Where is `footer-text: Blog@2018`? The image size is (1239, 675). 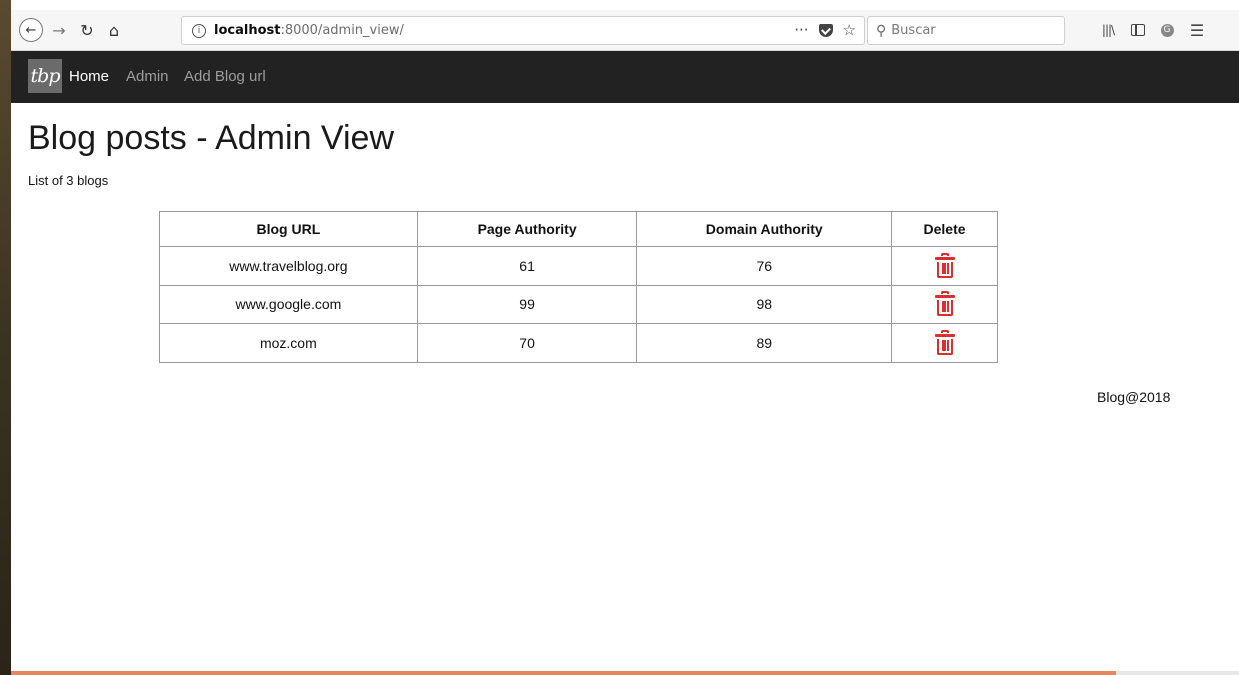
footer-text: Blog@2018 is located at coordinates (1134, 397).